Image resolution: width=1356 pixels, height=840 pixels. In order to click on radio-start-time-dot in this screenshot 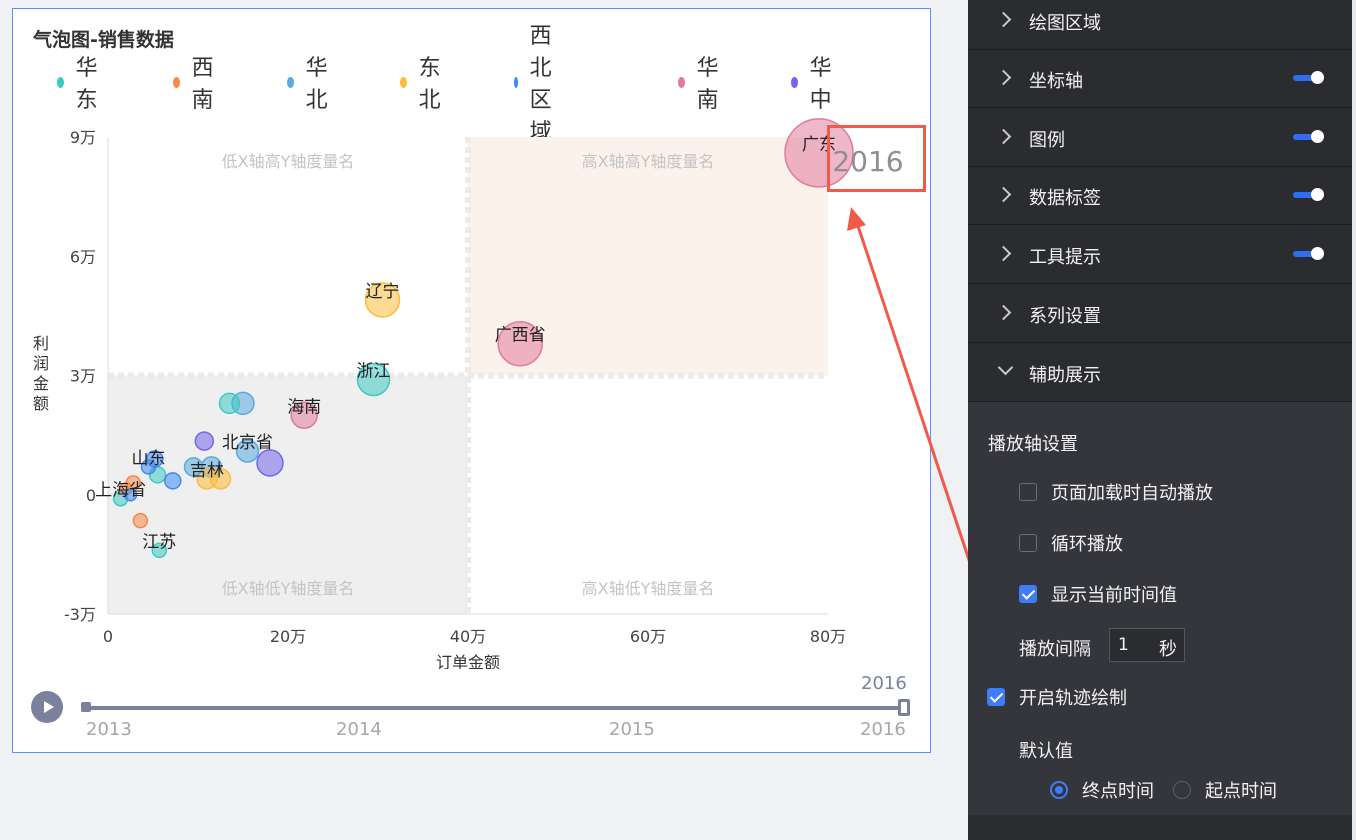, I will do `click(1182, 790)`.